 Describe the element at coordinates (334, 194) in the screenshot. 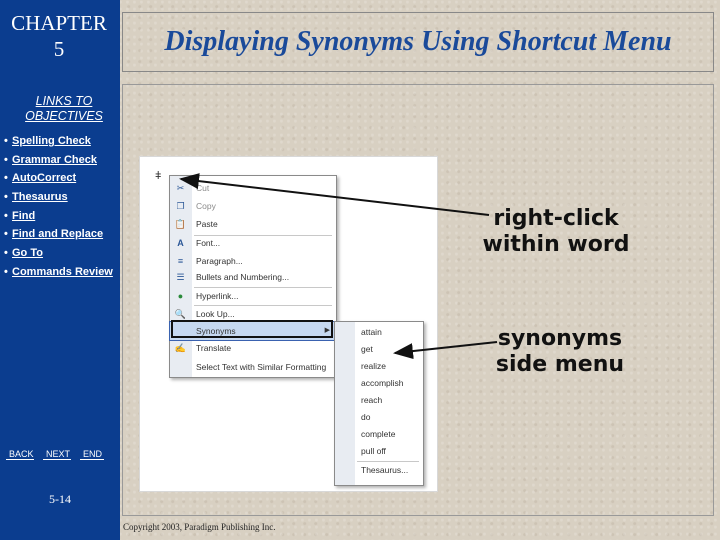

I see `right-click-arrow` at that location.